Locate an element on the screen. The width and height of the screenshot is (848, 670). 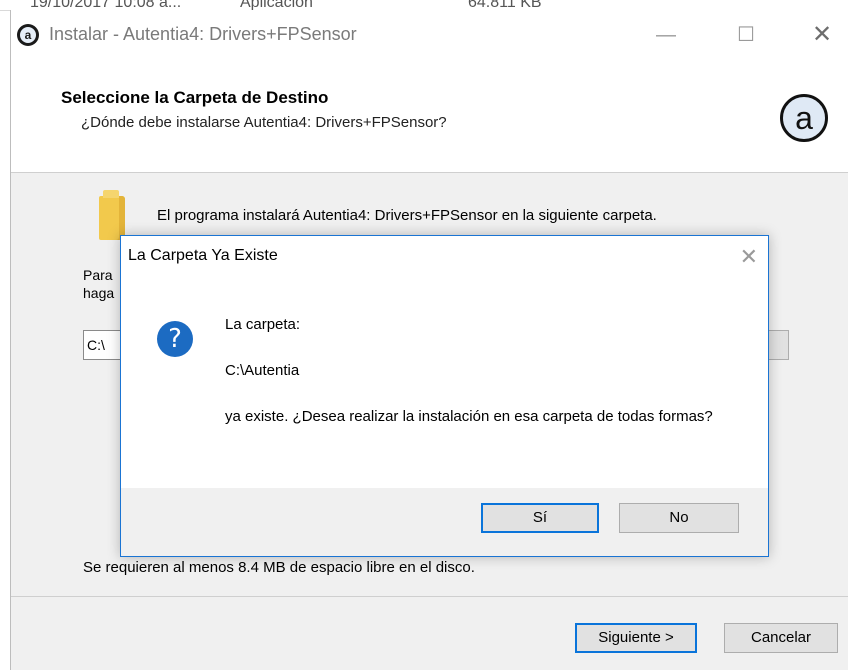
footer-divider is located at coordinates (429, 596).